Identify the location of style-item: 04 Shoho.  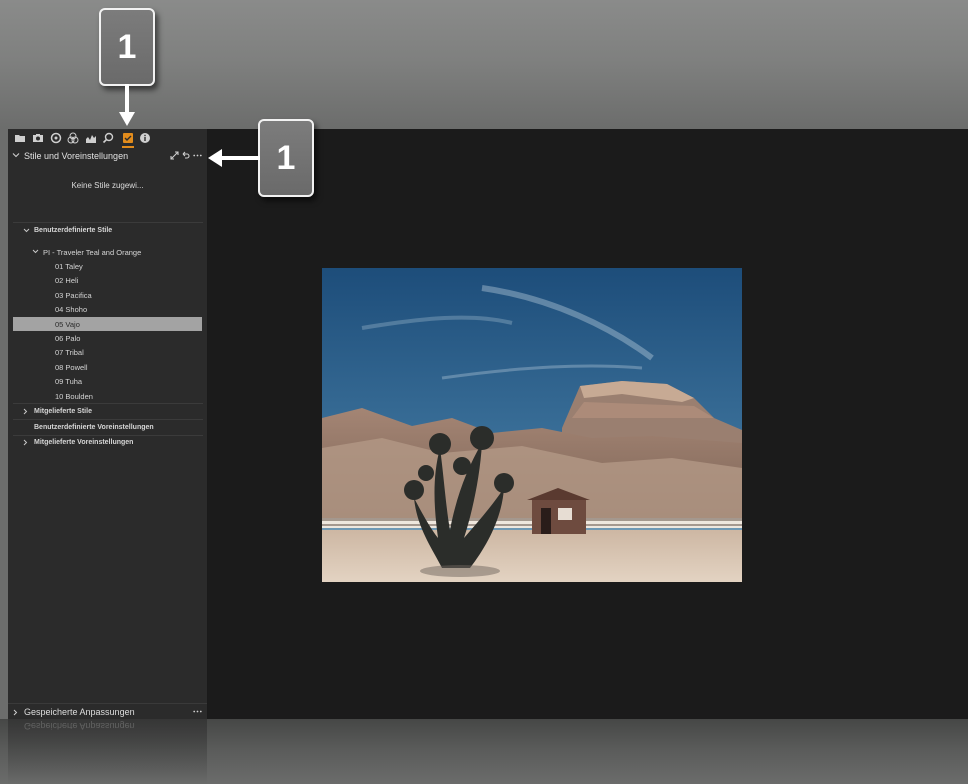
(107, 309).